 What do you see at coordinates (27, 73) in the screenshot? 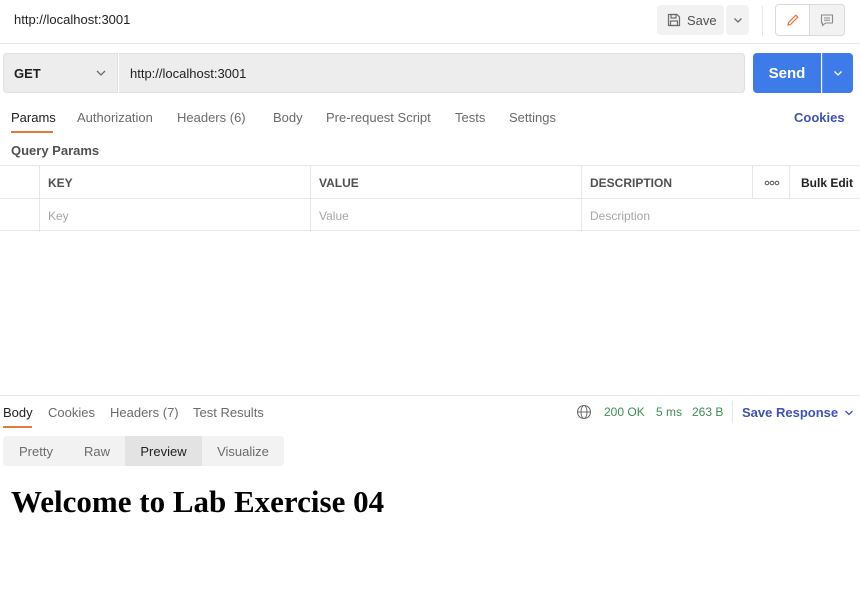
I see `method-value: GET` at bounding box center [27, 73].